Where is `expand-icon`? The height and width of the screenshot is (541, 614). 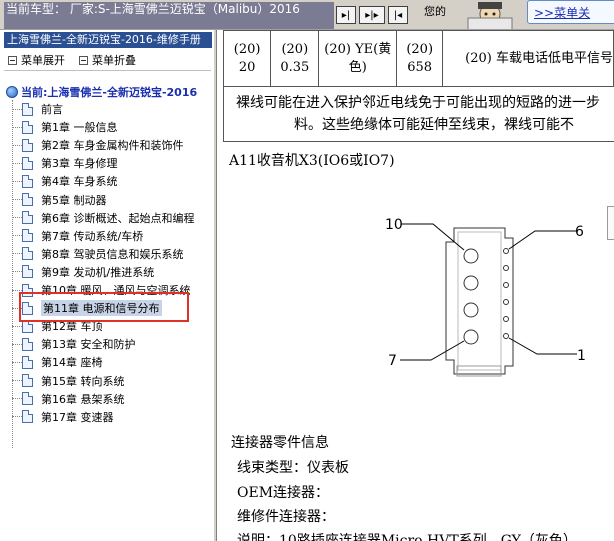 expand-icon is located at coordinates (12, 60).